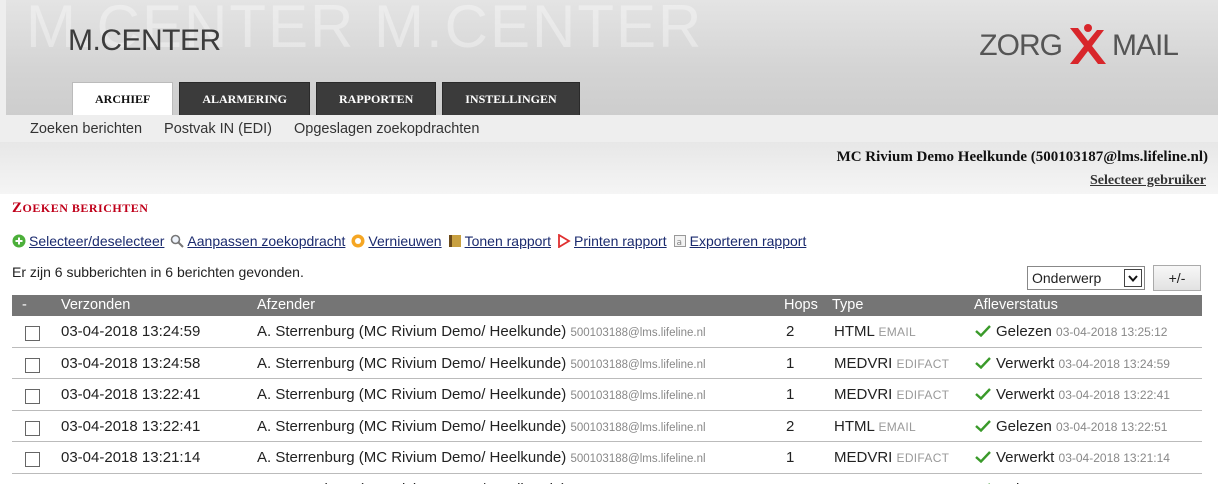 The image size is (1218, 484). I want to click on toggle-columns-button: +/-, so click(1177, 278).